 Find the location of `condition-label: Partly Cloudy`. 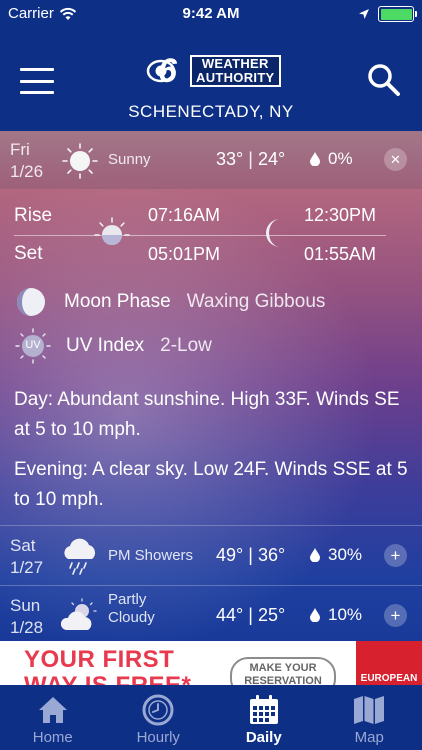

condition-label: Partly Cloudy is located at coordinates (131, 608).